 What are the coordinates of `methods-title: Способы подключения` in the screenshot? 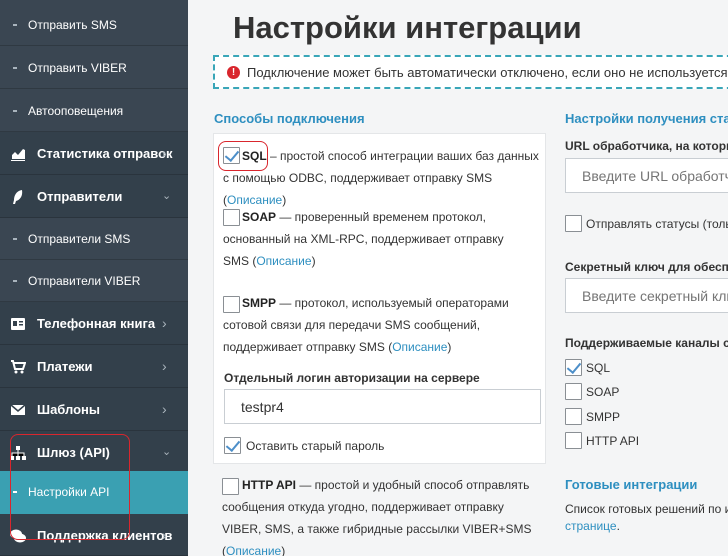 It's located at (289, 118).